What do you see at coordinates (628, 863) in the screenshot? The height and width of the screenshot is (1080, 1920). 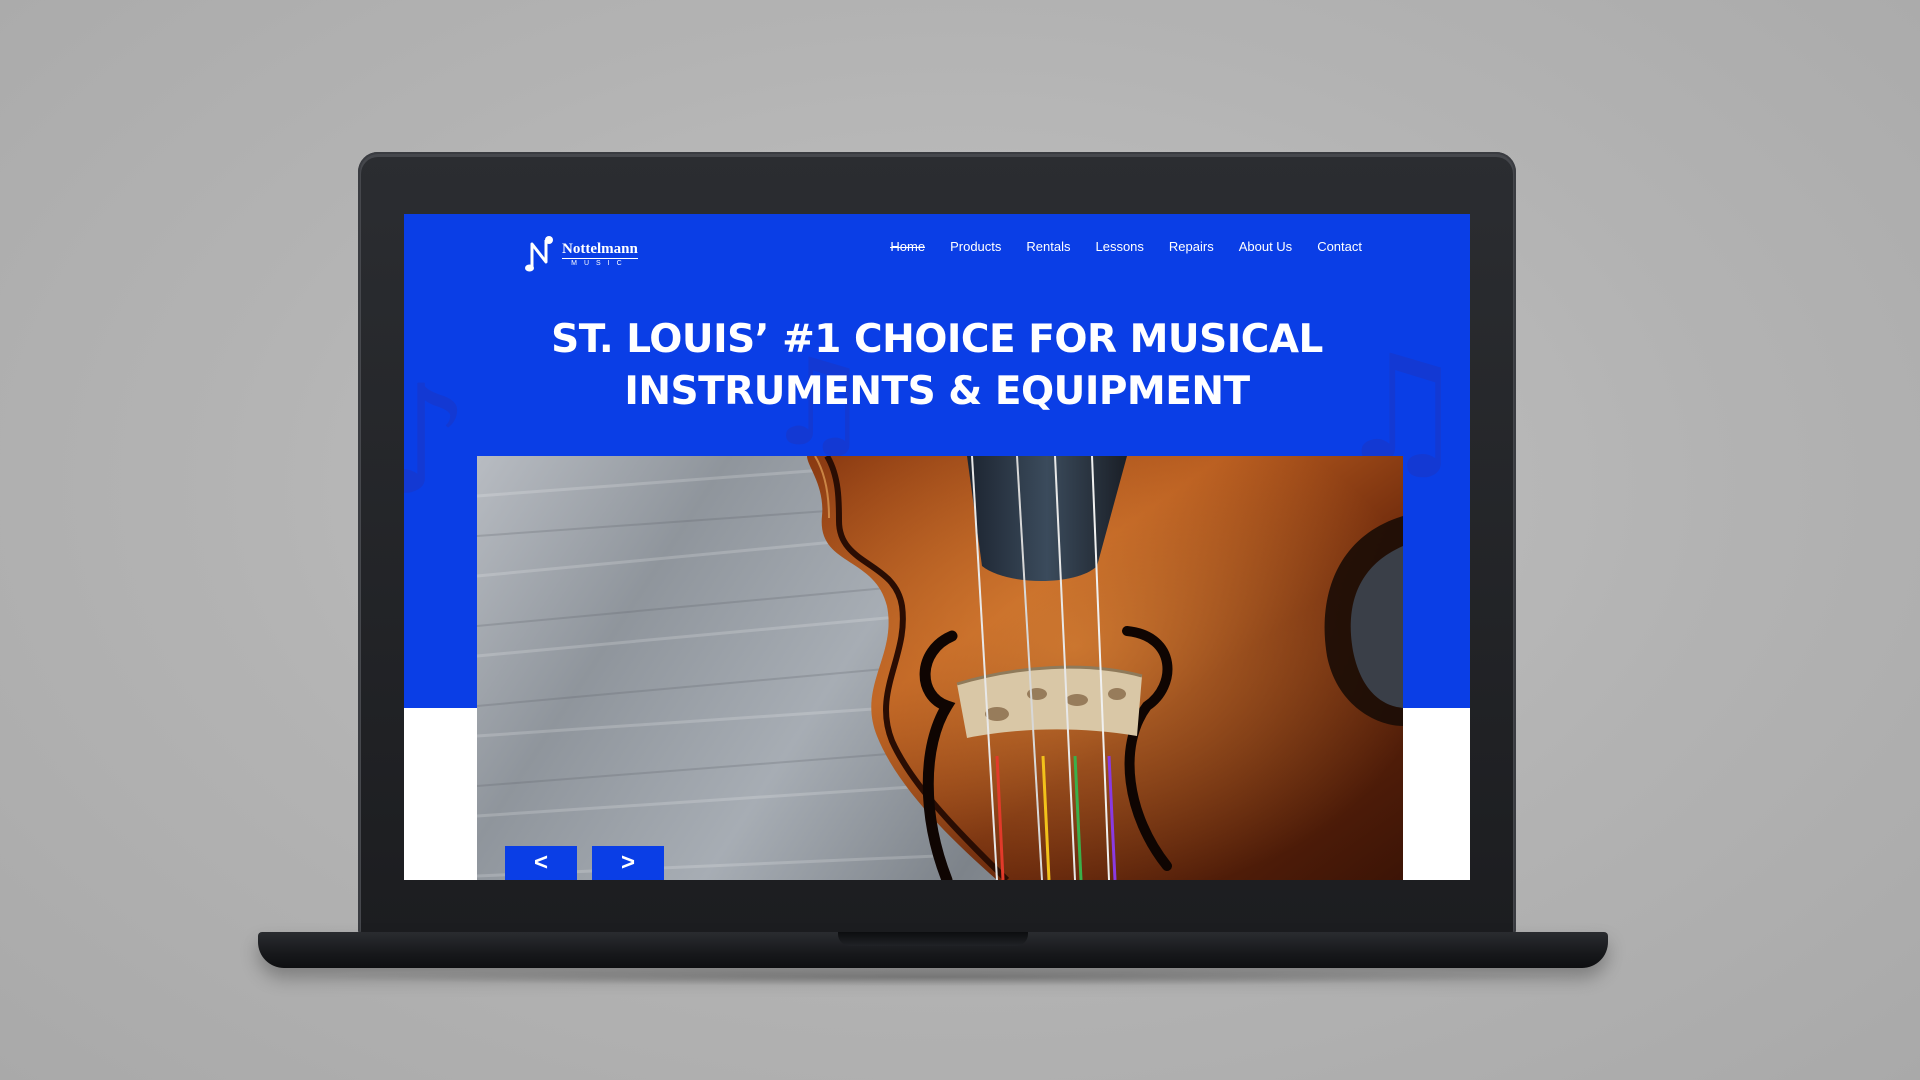 I see `slider-next-button: >` at bounding box center [628, 863].